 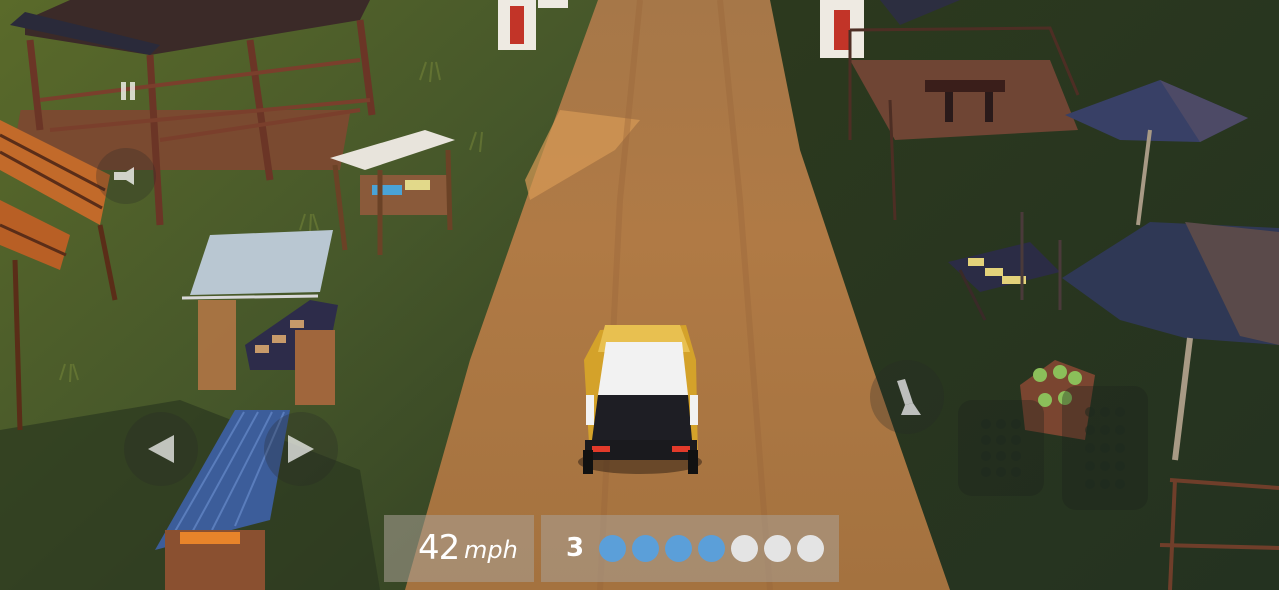 I want to click on brake-pedal-button, so click(x=1001, y=448).